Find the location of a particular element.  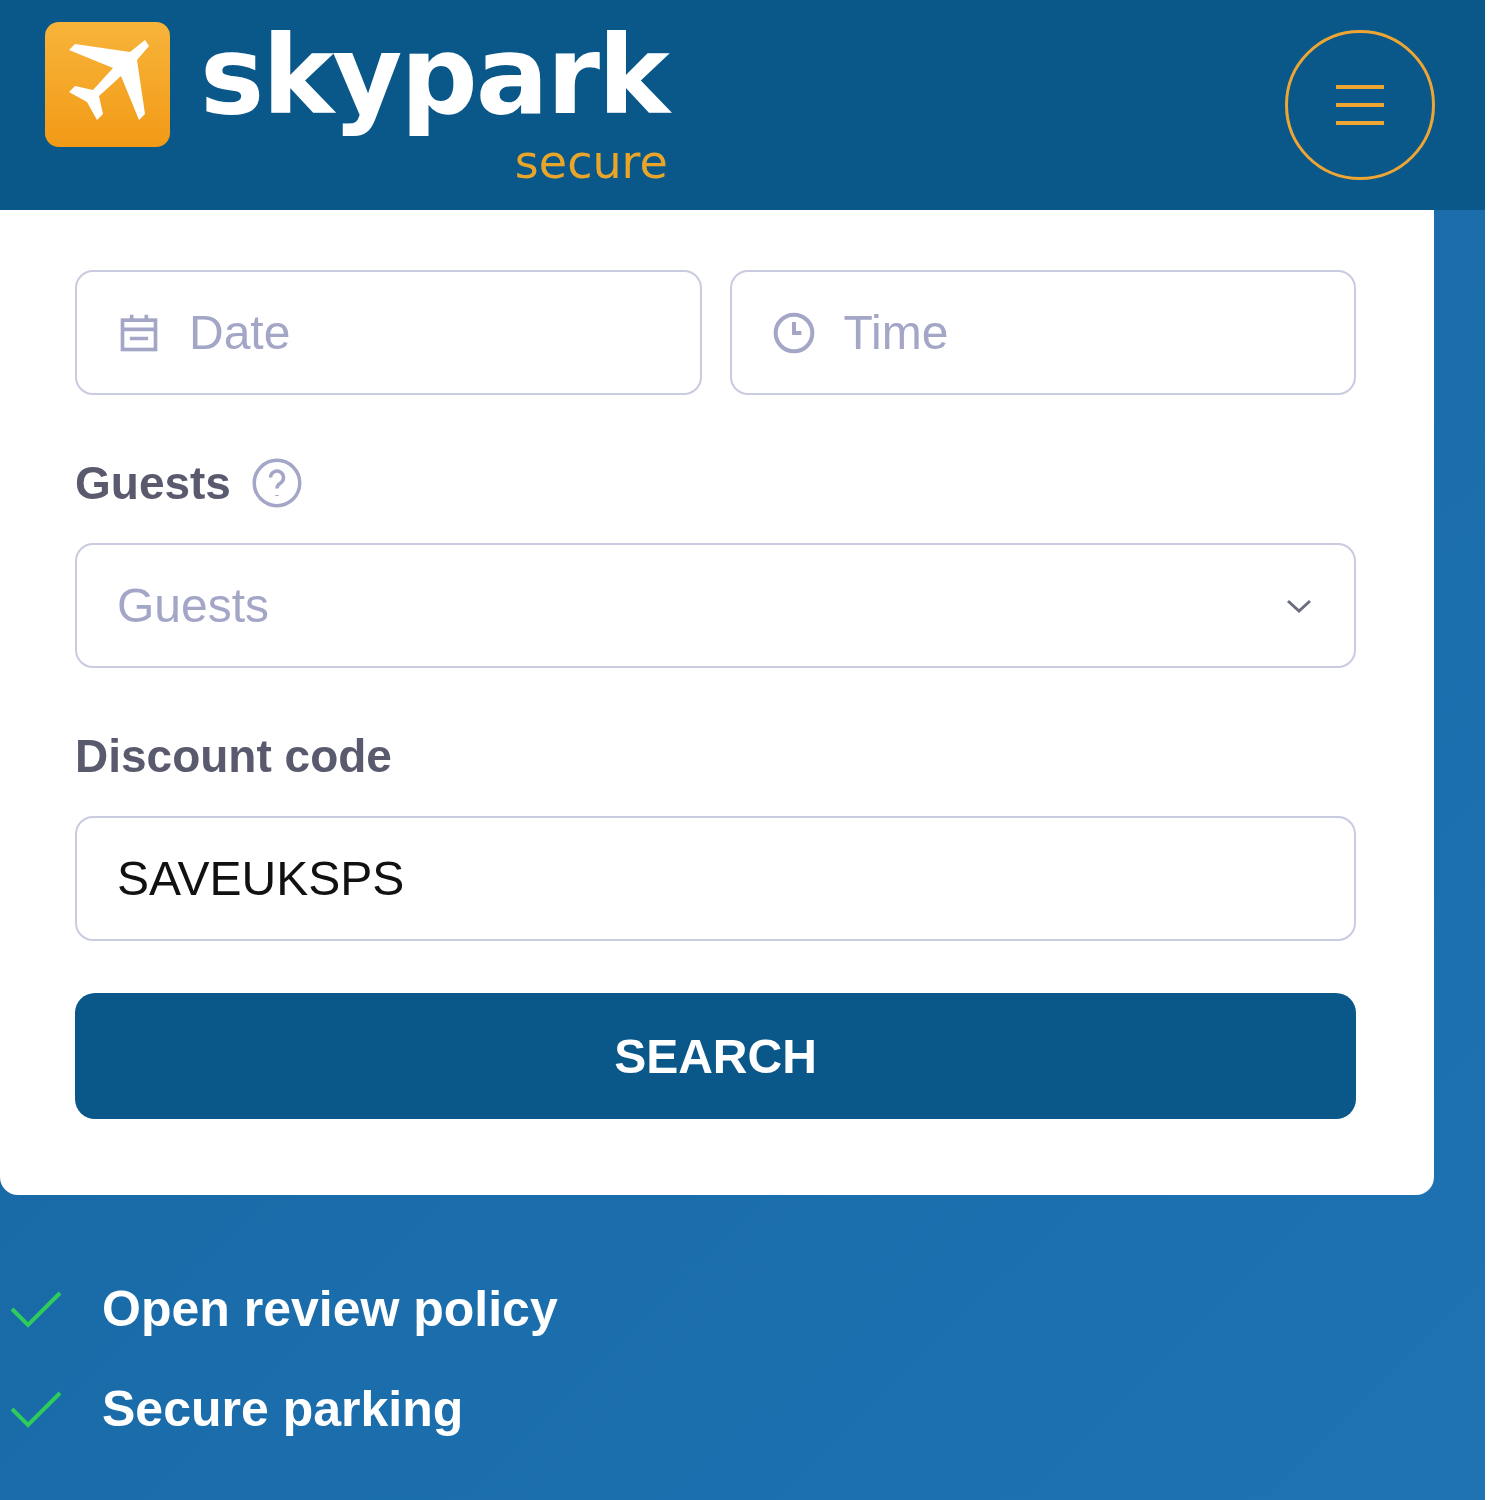

plane-logo-icon is located at coordinates (107, 85).